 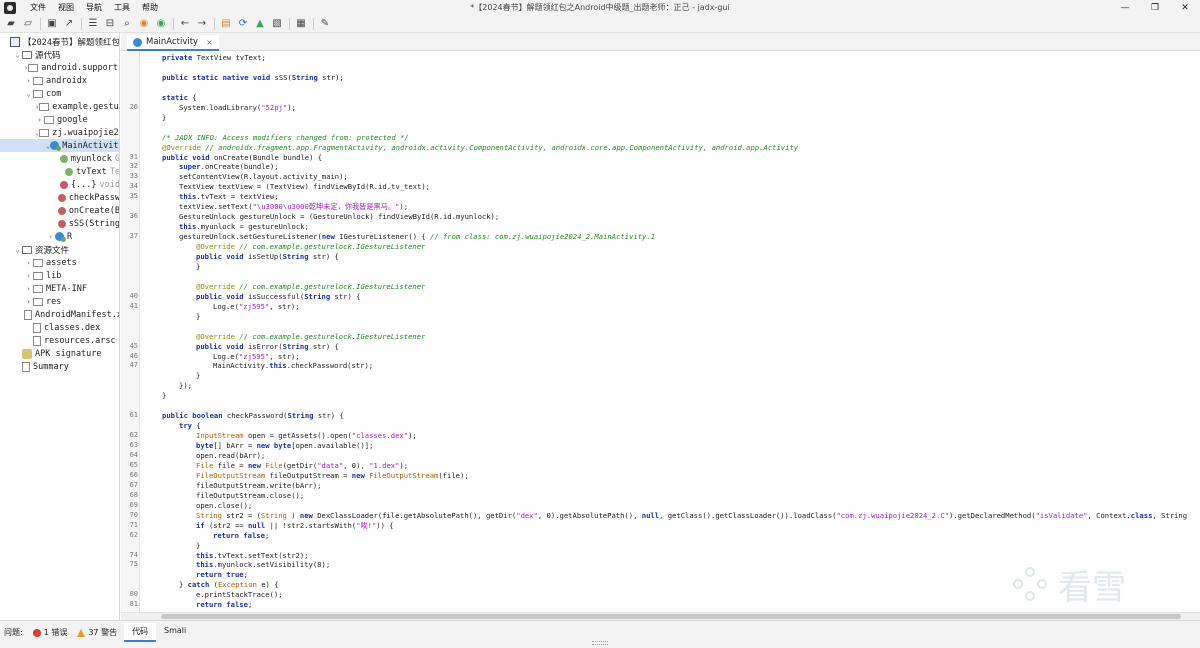 I want to click on tree-item: ⌄zj.wuaipojie202, so click(x=59, y=132).